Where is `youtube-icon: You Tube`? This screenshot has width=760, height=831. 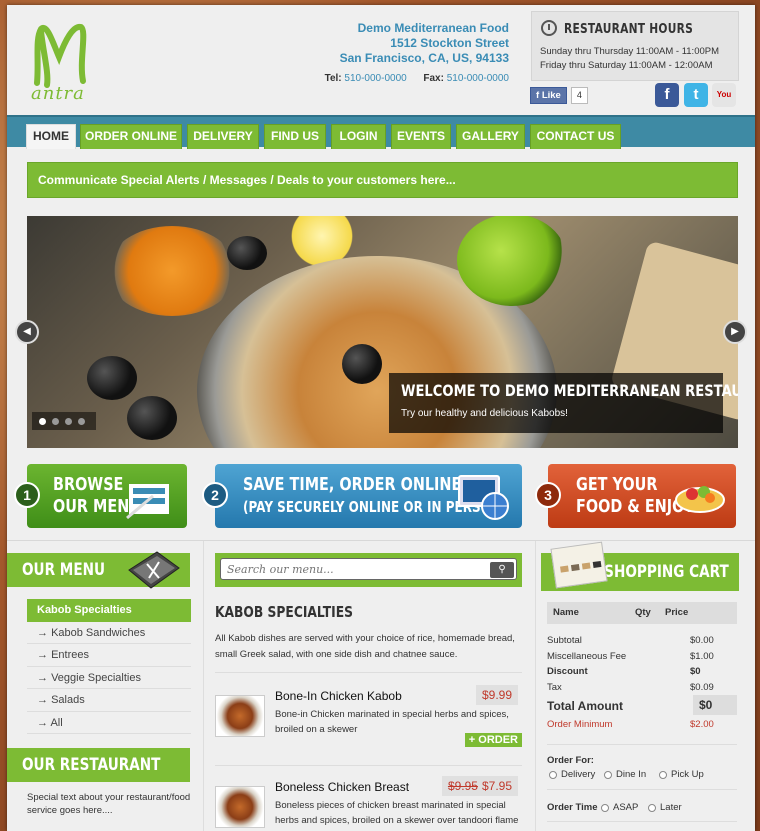
youtube-icon: You Tube is located at coordinates (724, 103).